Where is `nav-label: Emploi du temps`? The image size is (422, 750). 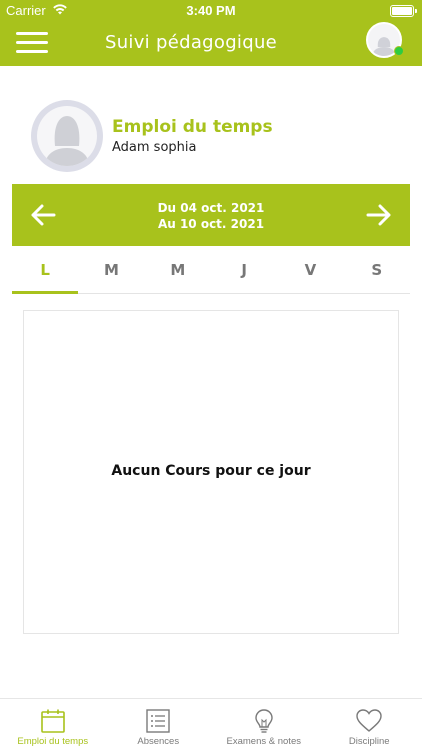
nav-label: Emploi du temps is located at coordinates (53, 741).